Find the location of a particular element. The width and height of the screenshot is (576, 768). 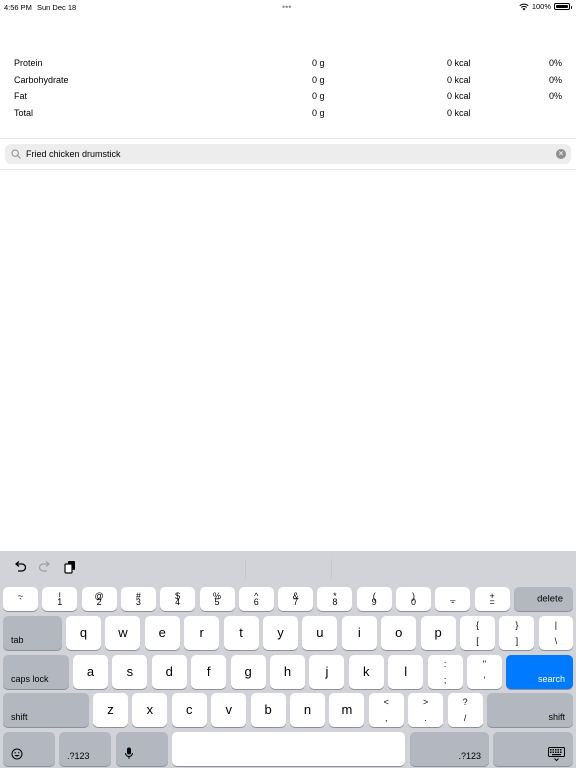

key-v: v is located at coordinates (229, 710).